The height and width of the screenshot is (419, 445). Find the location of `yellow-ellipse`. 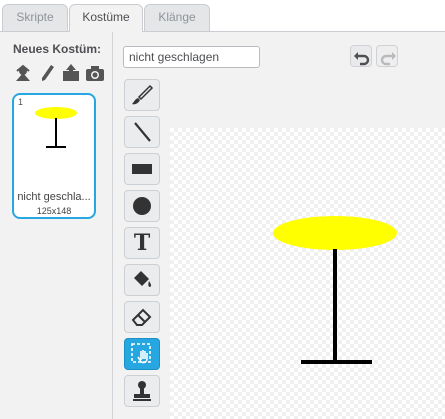

yellow-ellipse is located at coordinates (335, 233).